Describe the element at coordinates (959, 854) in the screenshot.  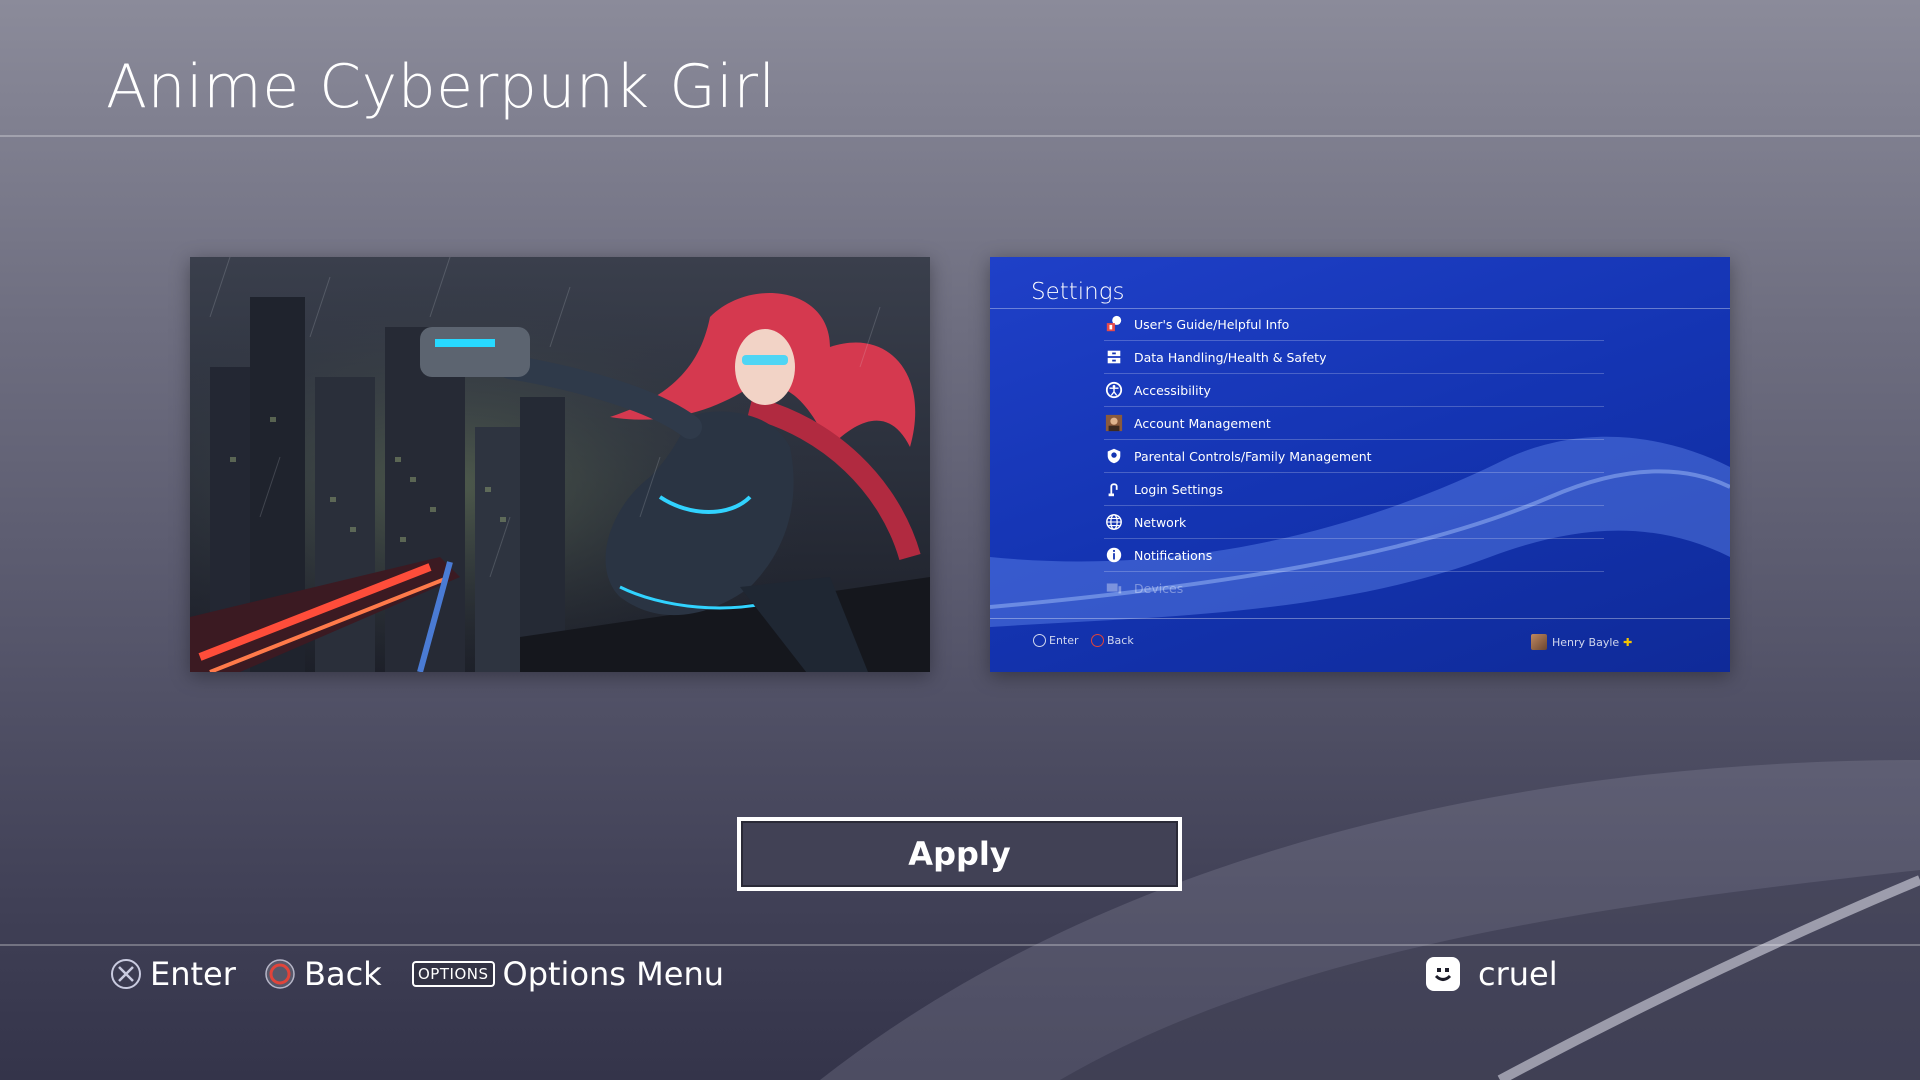
I see `apply-button: Apply` at that location.